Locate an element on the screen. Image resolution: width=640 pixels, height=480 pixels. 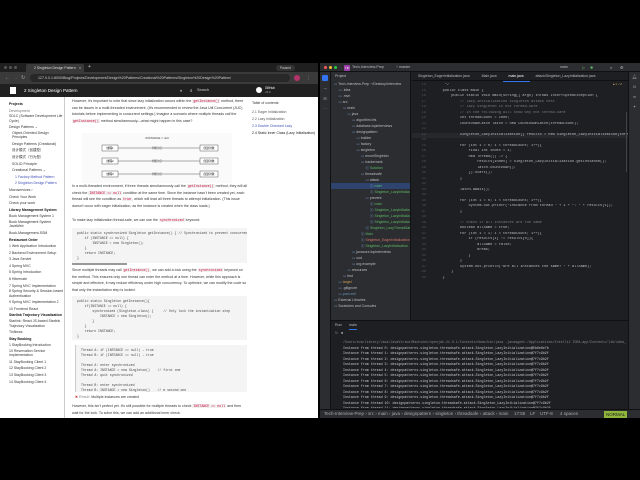
project-tool-icon is located at coordinates (325, 78).